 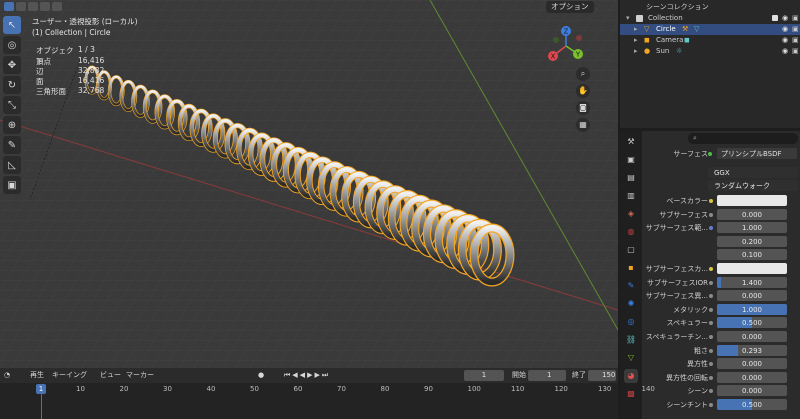 I want to click on rotate-tool-icon: ↻, so click(x=12, y=85).